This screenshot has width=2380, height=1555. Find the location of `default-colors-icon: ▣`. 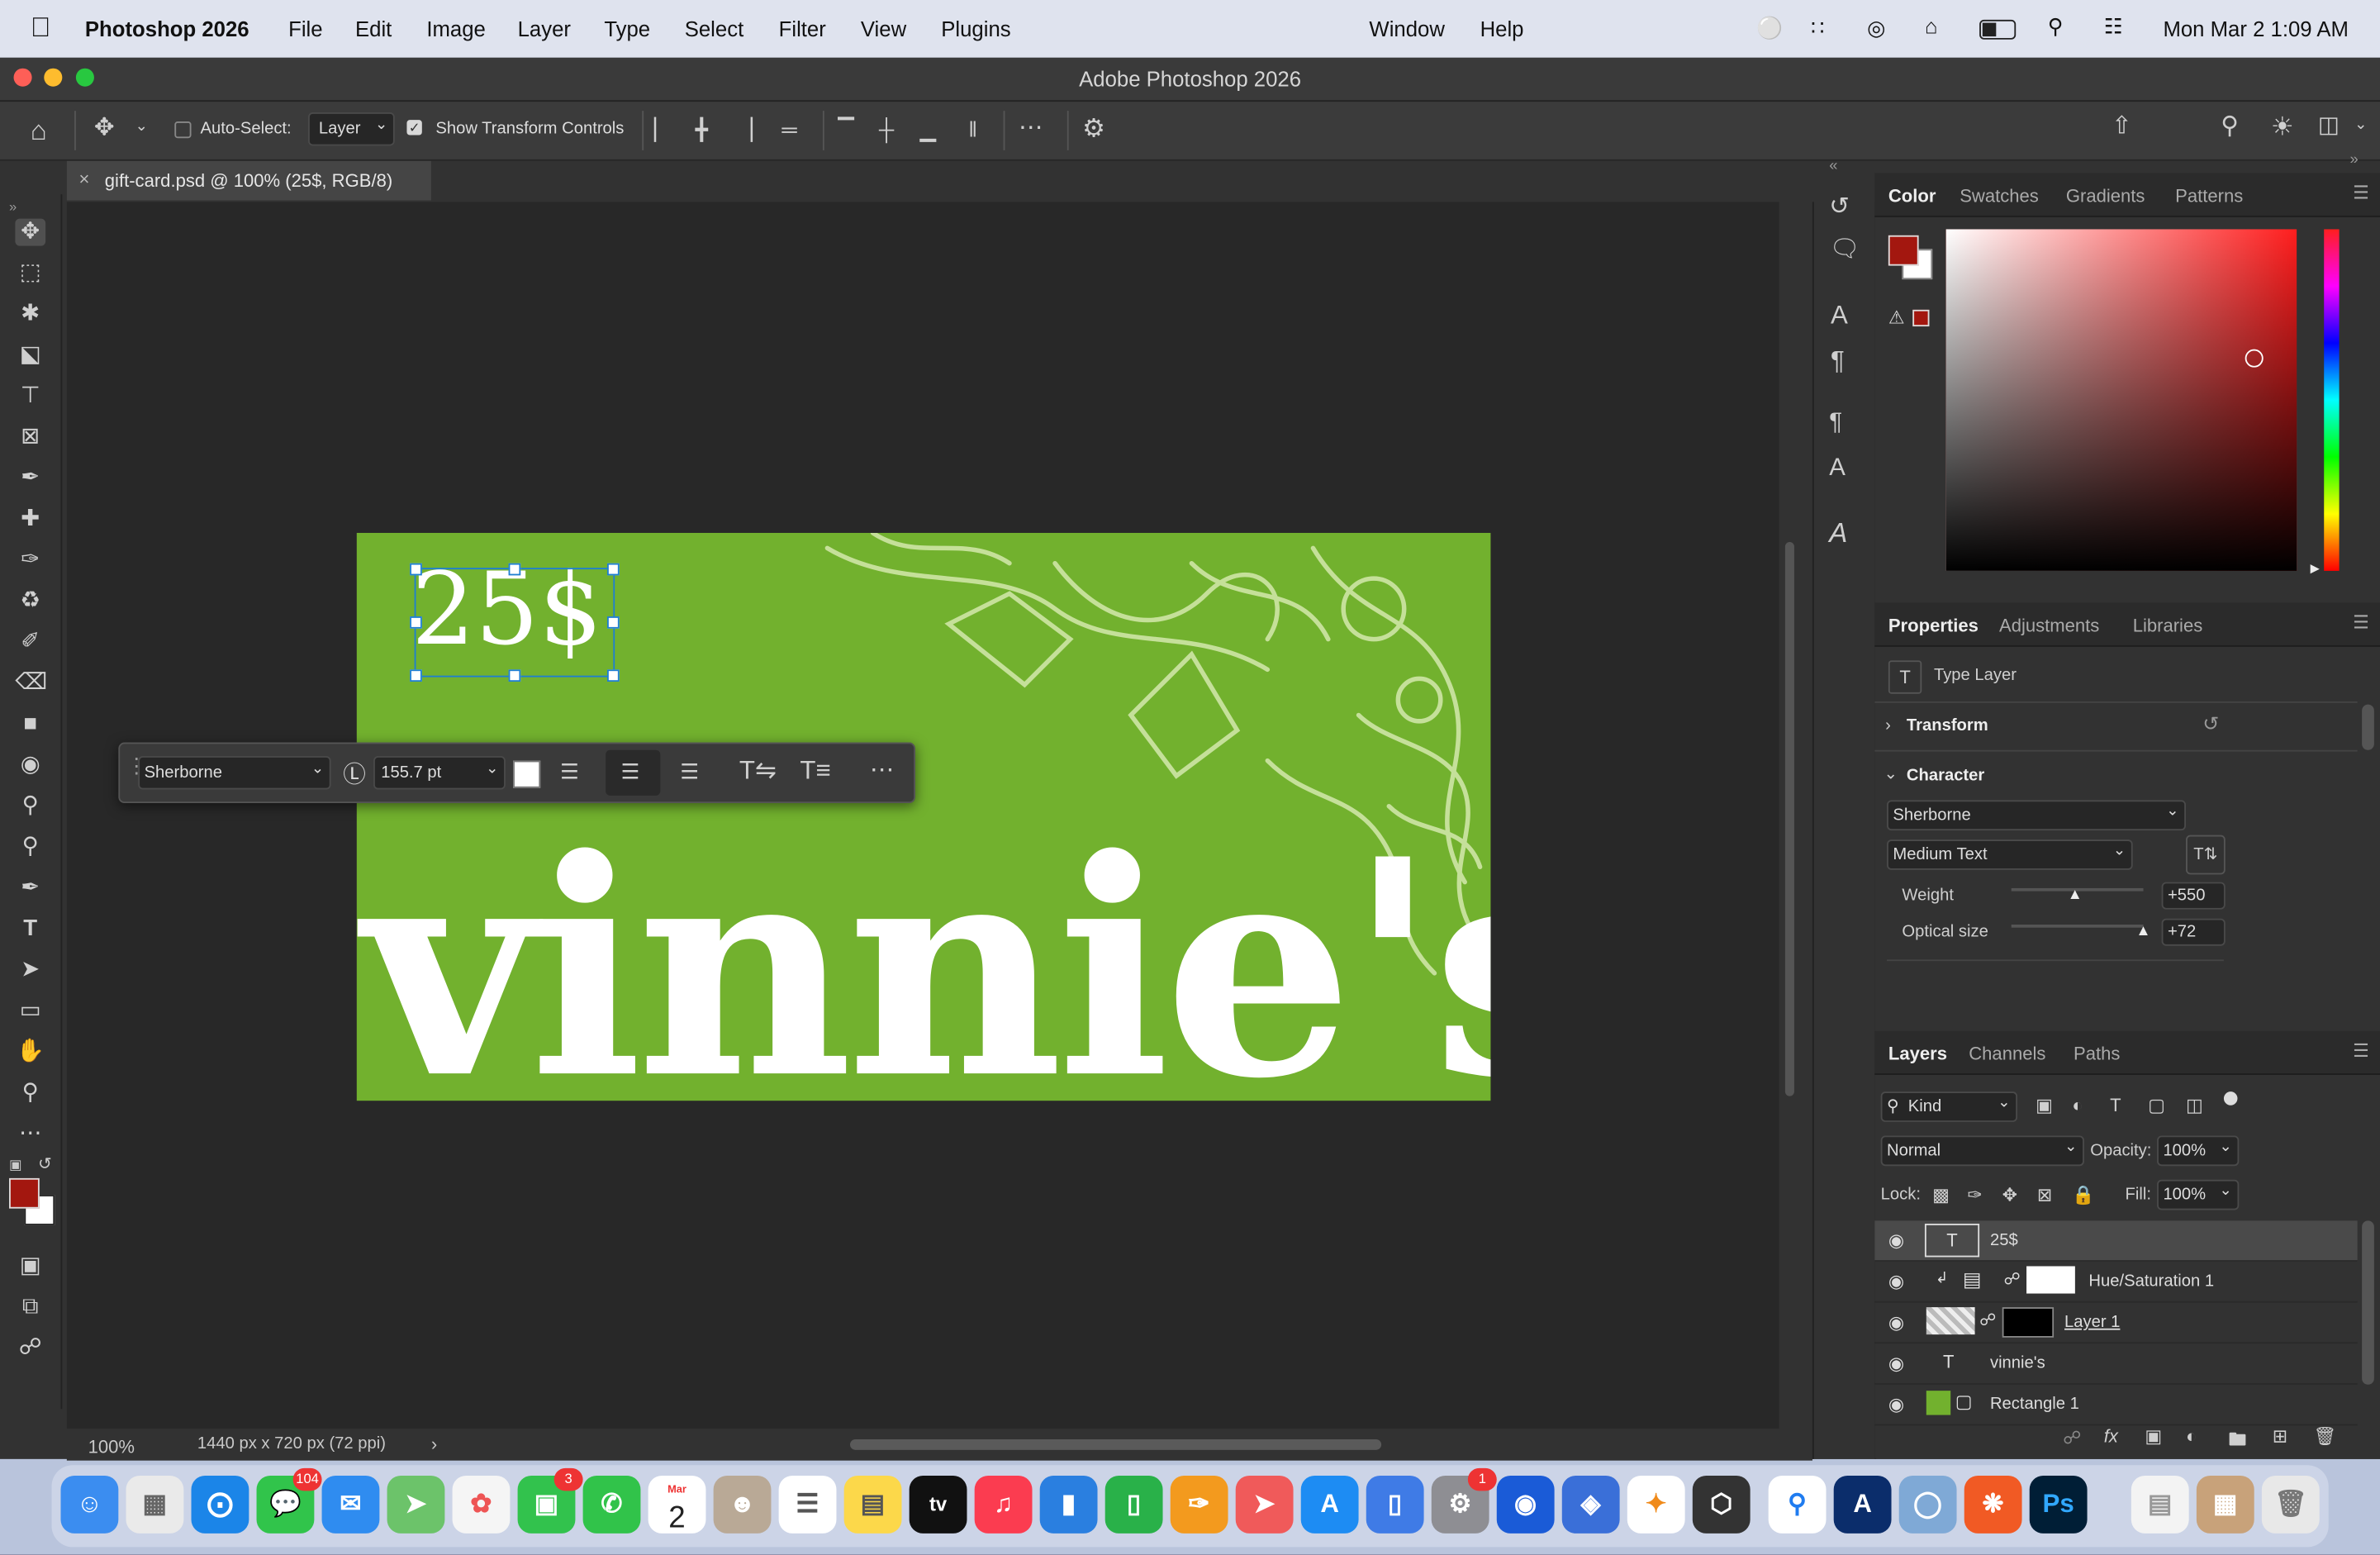

default-colors-icon: ▣ is located at coordinates (15, 1165).